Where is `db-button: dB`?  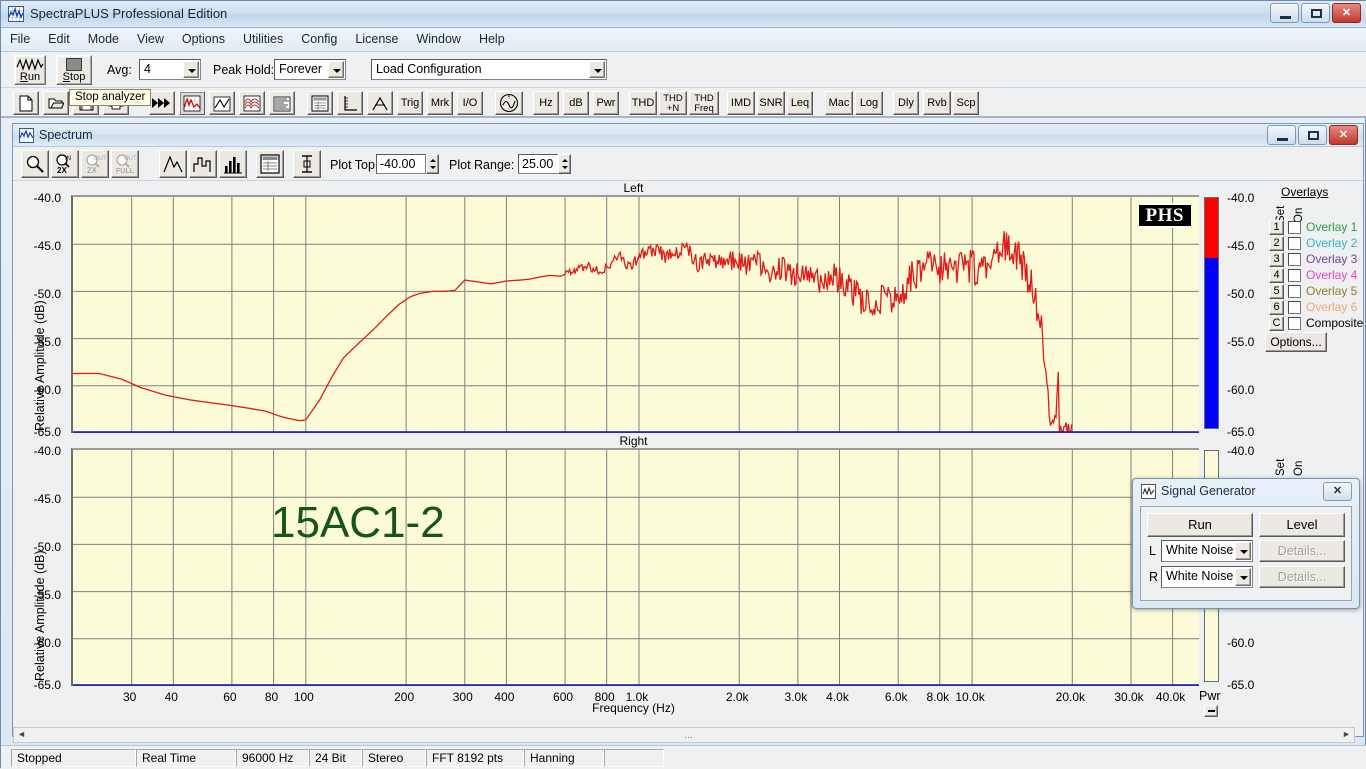
db-button: dB is located at coordinates (576, 103).